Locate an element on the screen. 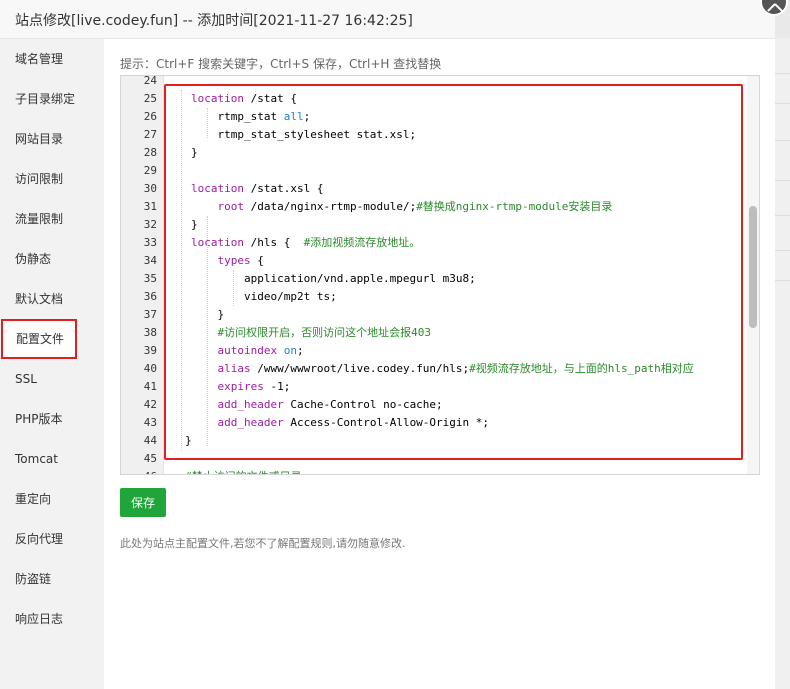 Image resolution: width=790 pixels, height=689 pixels. code-keyword: alias is located at coordinates (234, 368).